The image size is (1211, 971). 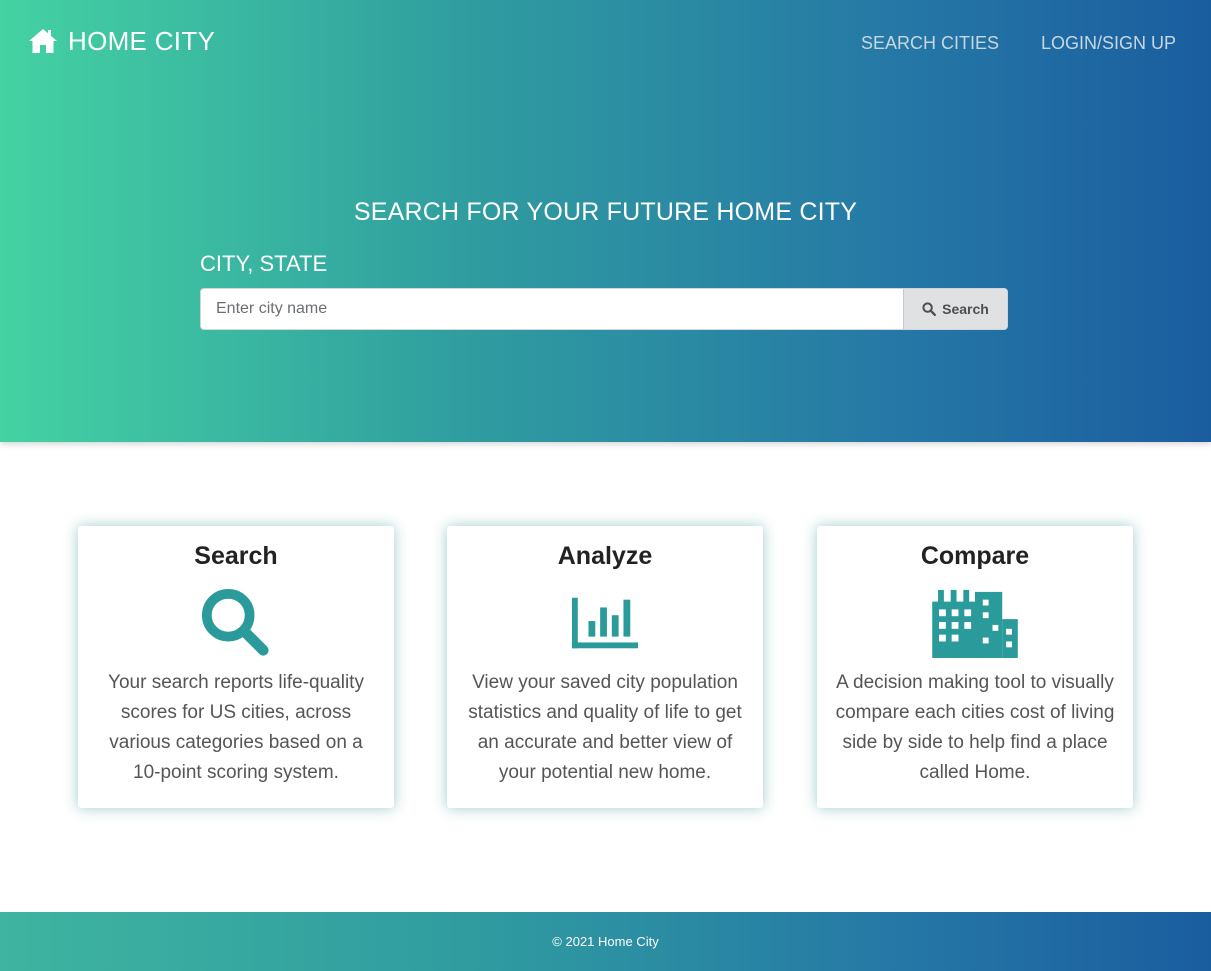 I want to click on magnifier-icon, so click(x=235, y=622).